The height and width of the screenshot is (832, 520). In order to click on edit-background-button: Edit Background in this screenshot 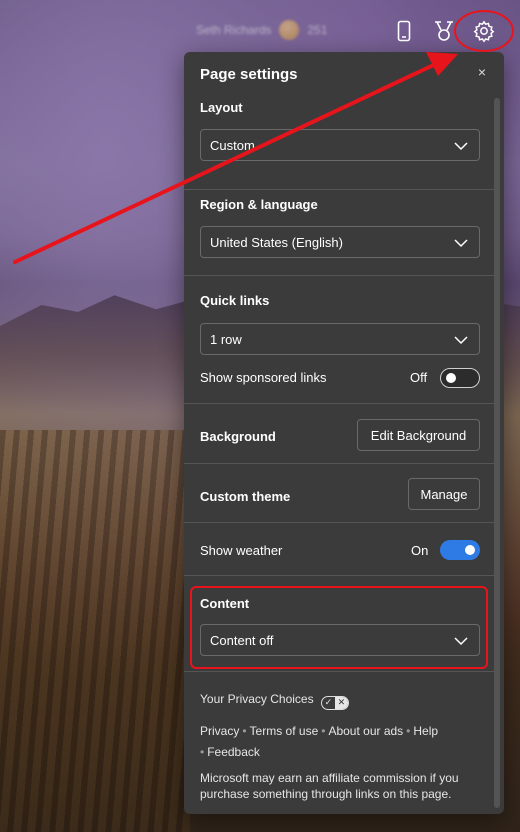, I will do `click(418, 435)`.